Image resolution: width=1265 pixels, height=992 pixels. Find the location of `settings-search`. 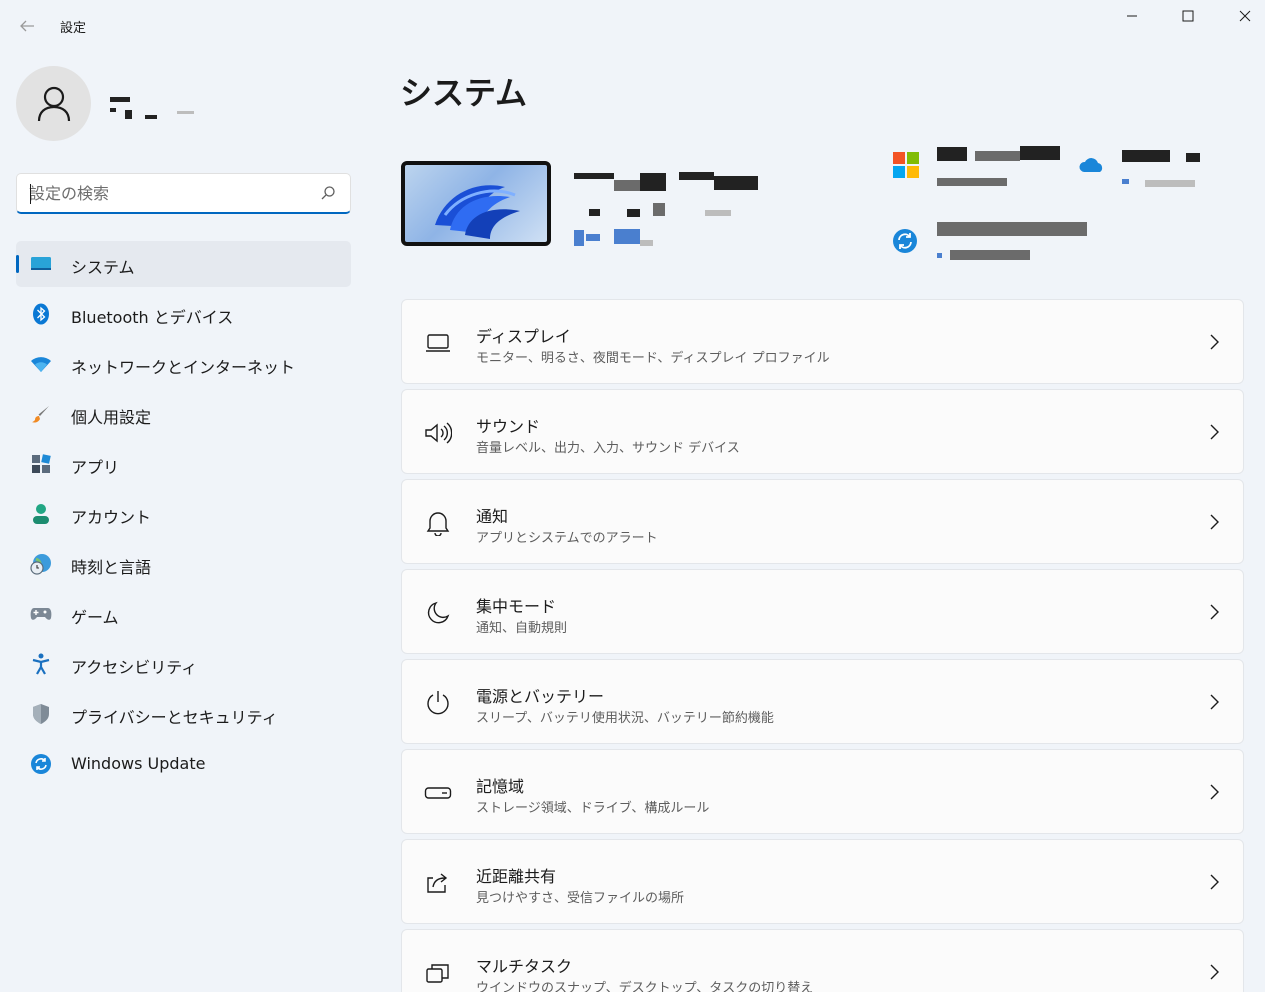

settings-search is located at coordinates (183, 193).